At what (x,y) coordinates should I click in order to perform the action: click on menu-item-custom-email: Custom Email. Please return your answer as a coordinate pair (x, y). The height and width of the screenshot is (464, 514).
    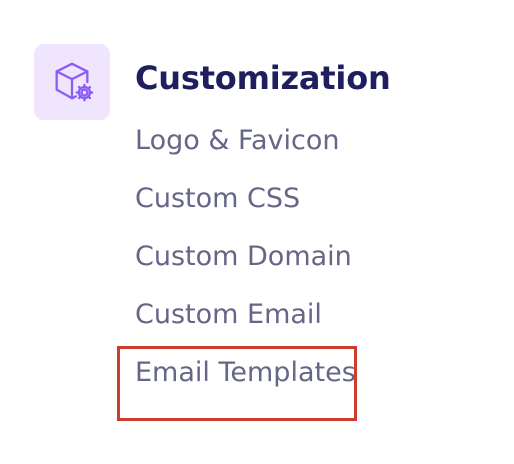
    Looking at the image, I should click on (245, 324).